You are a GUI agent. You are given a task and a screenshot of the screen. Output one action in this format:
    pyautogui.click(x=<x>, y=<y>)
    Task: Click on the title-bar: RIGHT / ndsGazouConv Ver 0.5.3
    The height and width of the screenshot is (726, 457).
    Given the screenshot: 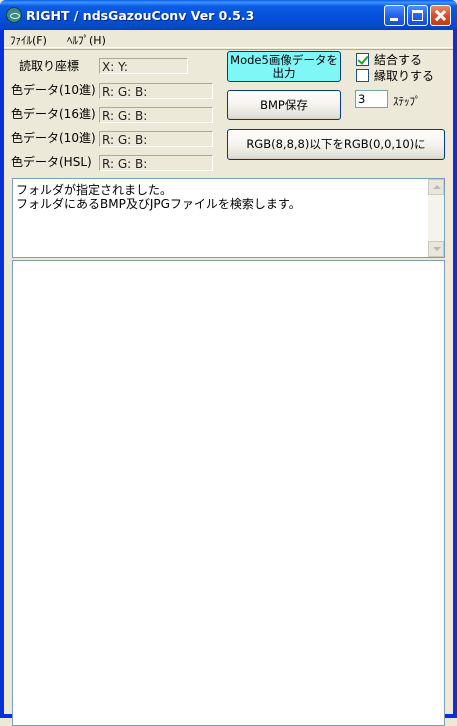 What is the action you would take?
    pyautogui.click(x=228, y=15)
    